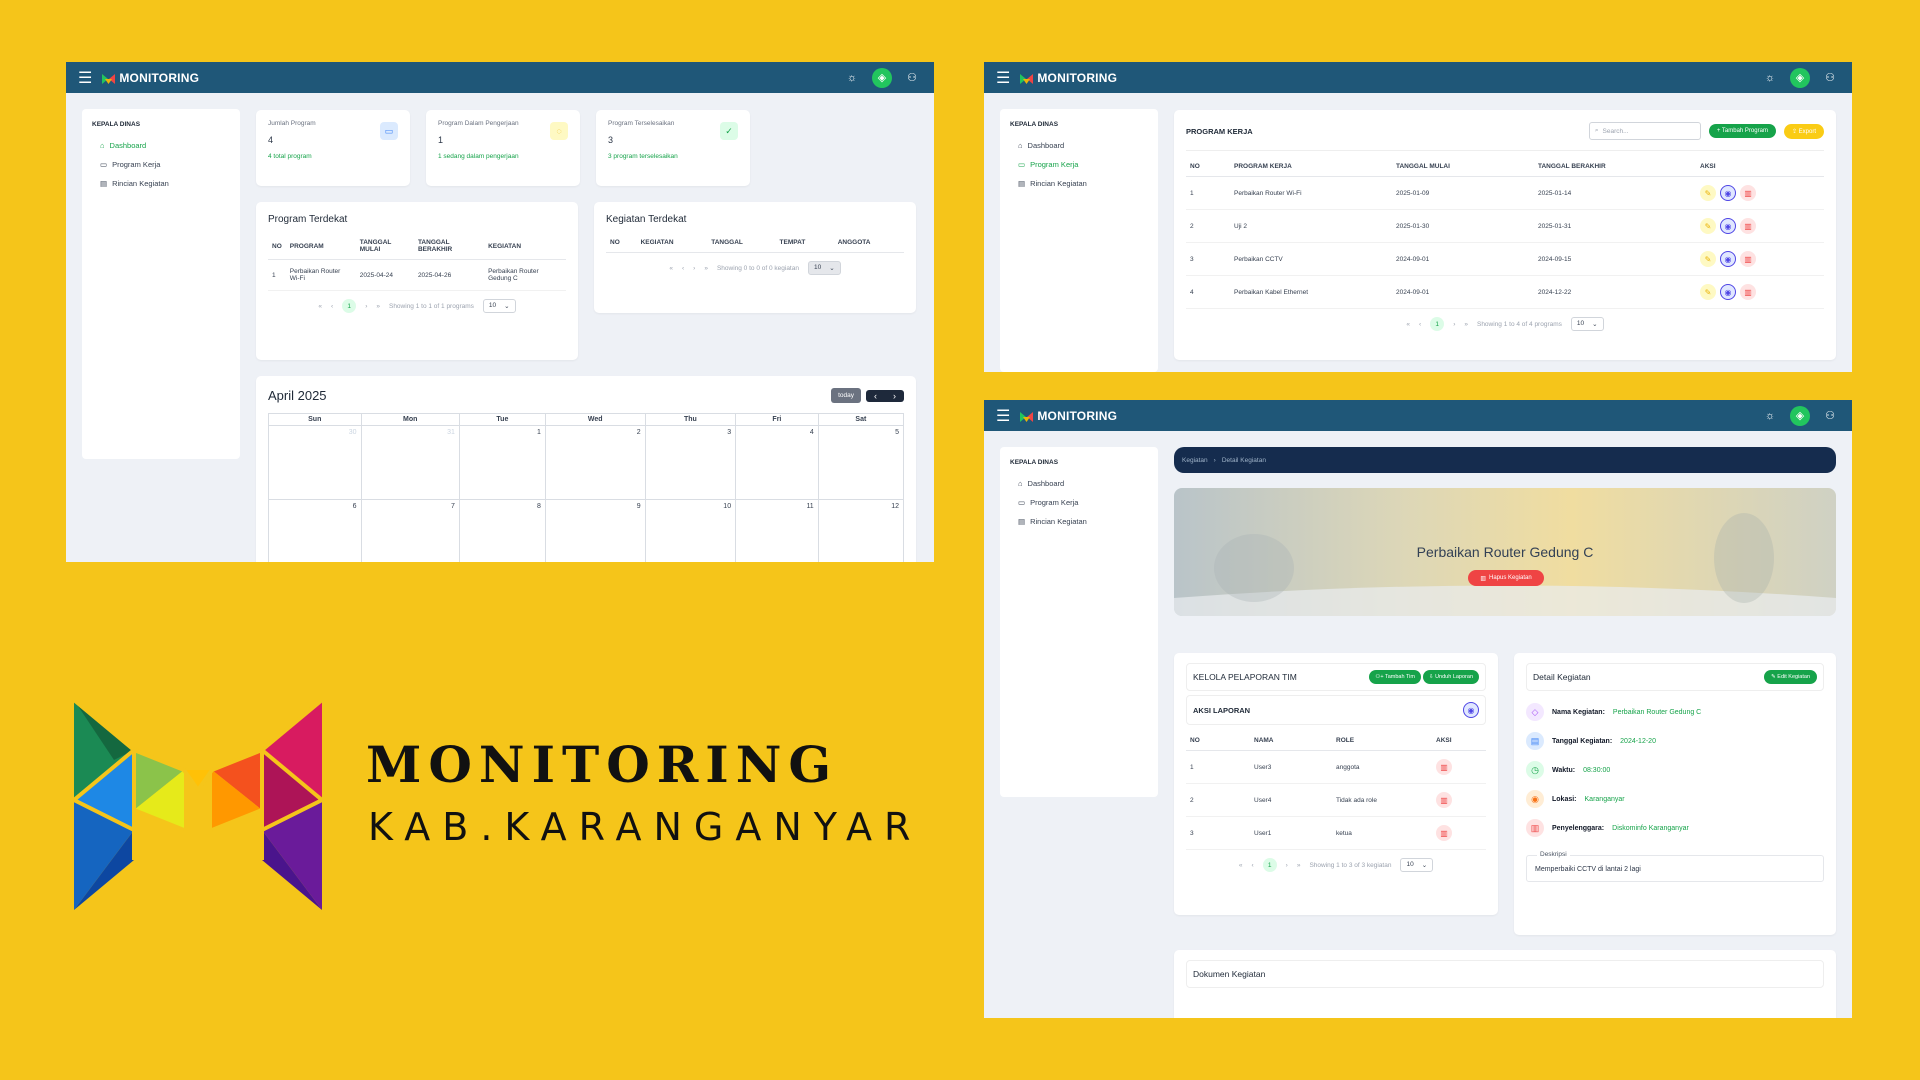  I want to click on col-header: TEMPAT, so click(804, 243).